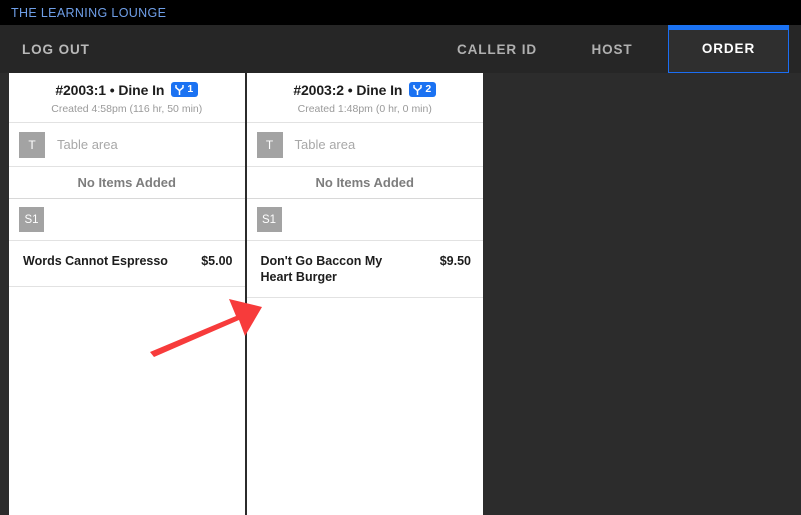  I want to click on order-item-name: Don't Go Baccon My Heart Burger, so click(321, 269).